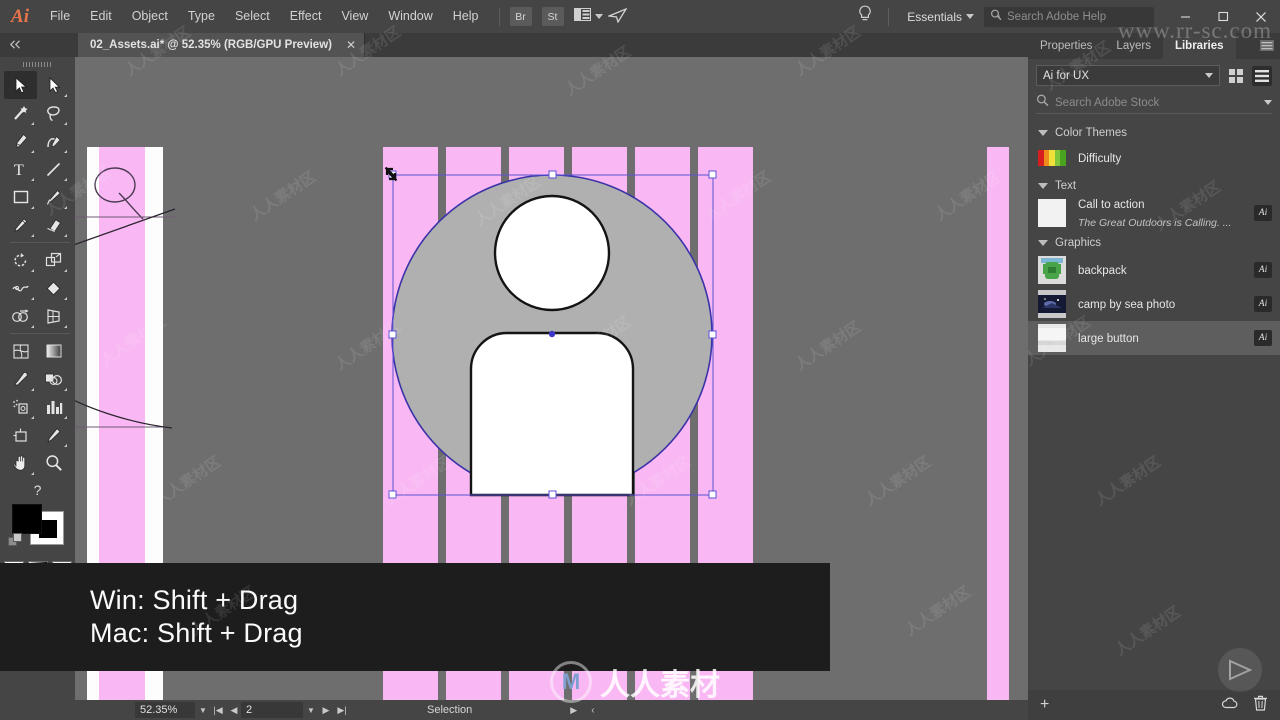 Image resolution: width=1280 pixels, height=720 pixels. I want to click on close-button, so click(1261, 16).